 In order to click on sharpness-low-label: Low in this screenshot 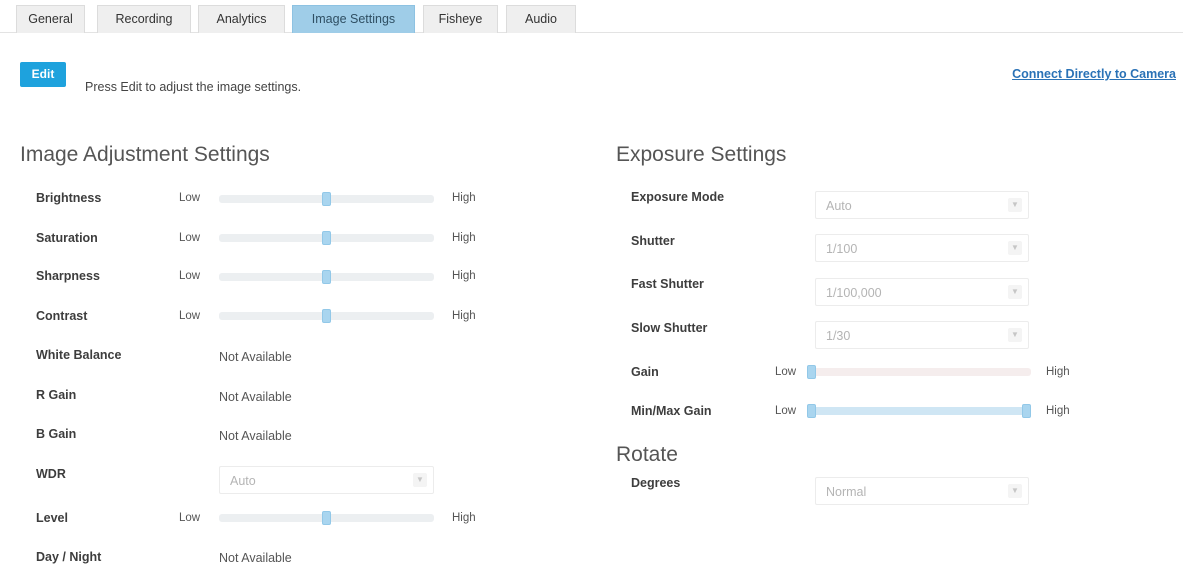, I will do `click(190, 276)`.